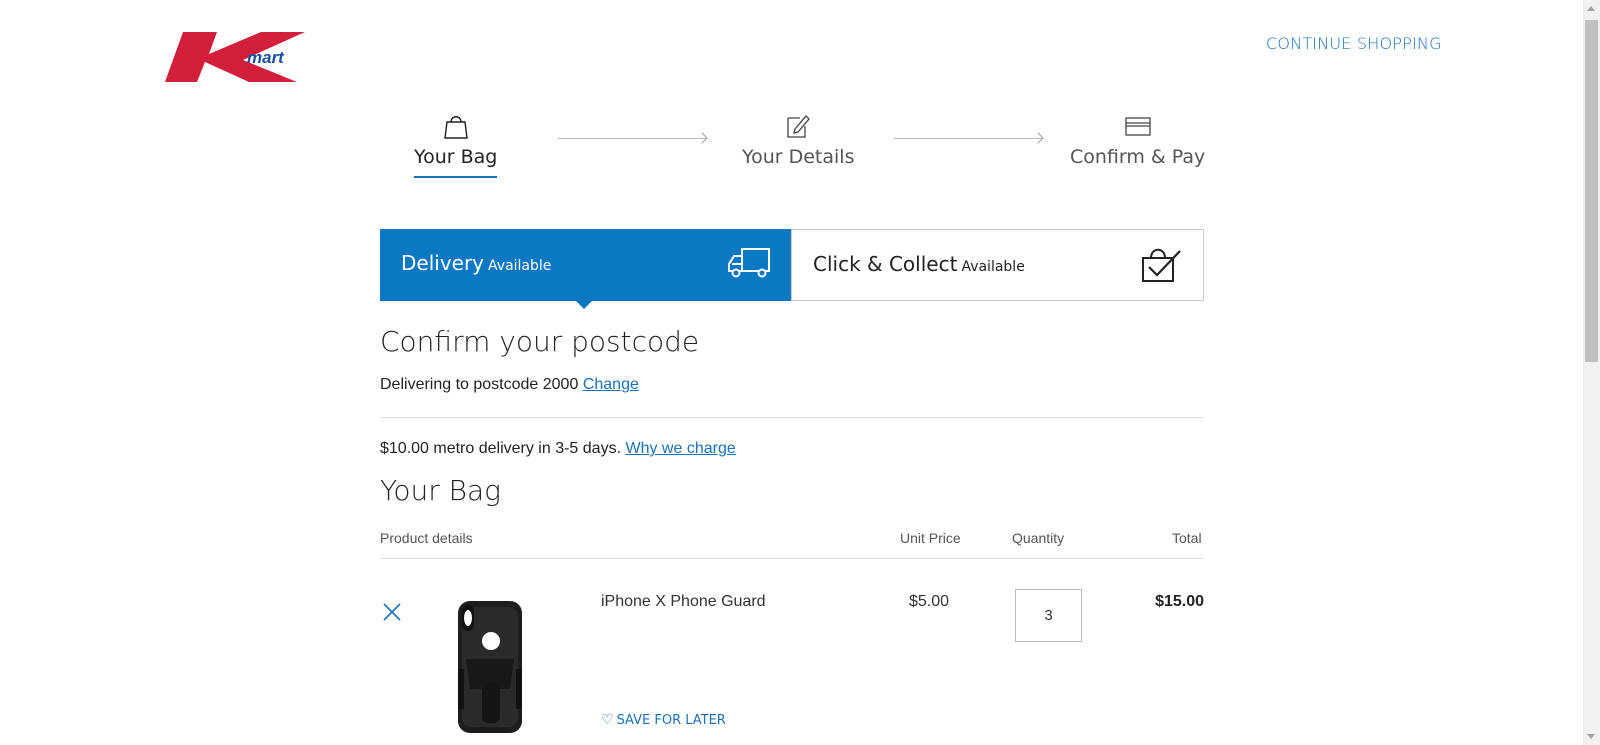 The width and height of the screenshot is (1600, 745). Describe the element at coordinates (1591, 372) in the screenshot. I see `page-scrollbar` at that location.